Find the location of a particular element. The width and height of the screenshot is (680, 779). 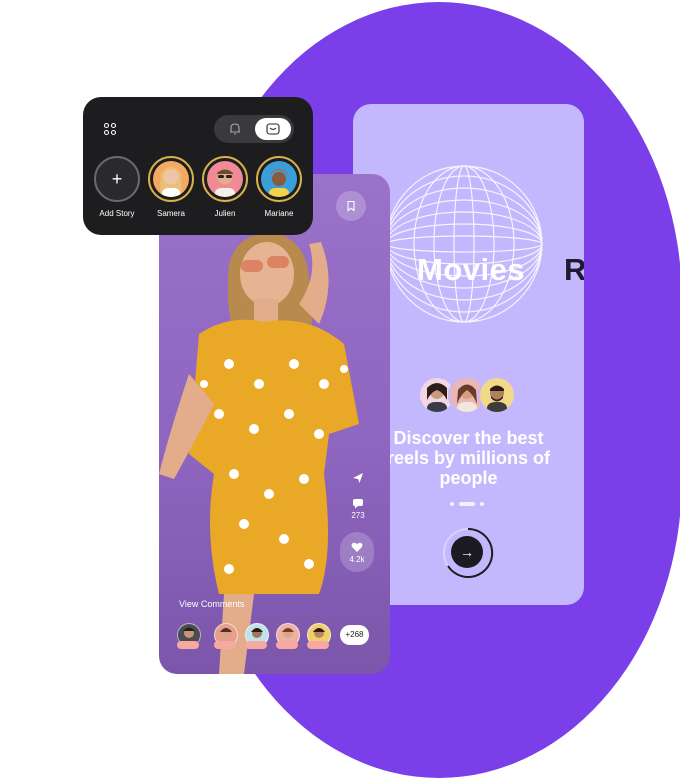

comments-button: 273 is located at coordinates (358, 509).